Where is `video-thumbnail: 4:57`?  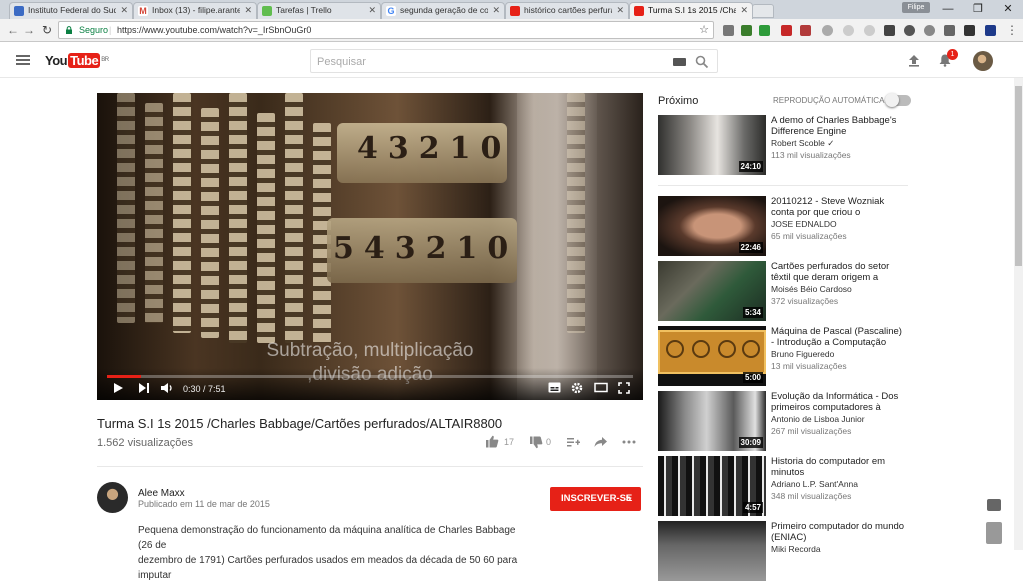 video-thumbnail: 4:57 is located at coordinates (712, 486).